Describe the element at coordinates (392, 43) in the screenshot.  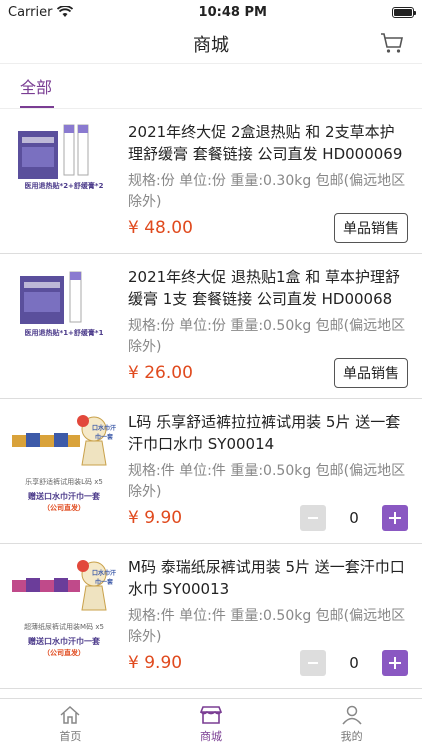
I see `cart-icon` at that location.